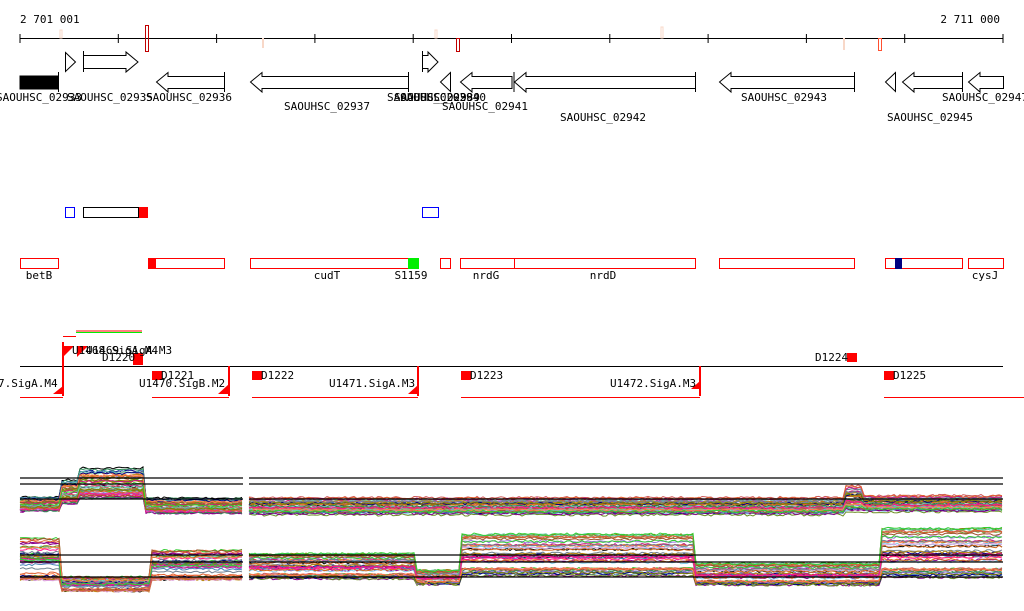  I want to click on gene-track, so click(511, 72).